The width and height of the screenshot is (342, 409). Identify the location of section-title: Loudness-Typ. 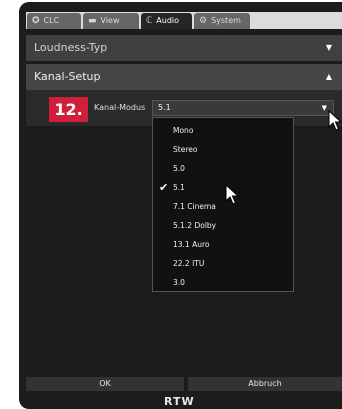
(71, 47).